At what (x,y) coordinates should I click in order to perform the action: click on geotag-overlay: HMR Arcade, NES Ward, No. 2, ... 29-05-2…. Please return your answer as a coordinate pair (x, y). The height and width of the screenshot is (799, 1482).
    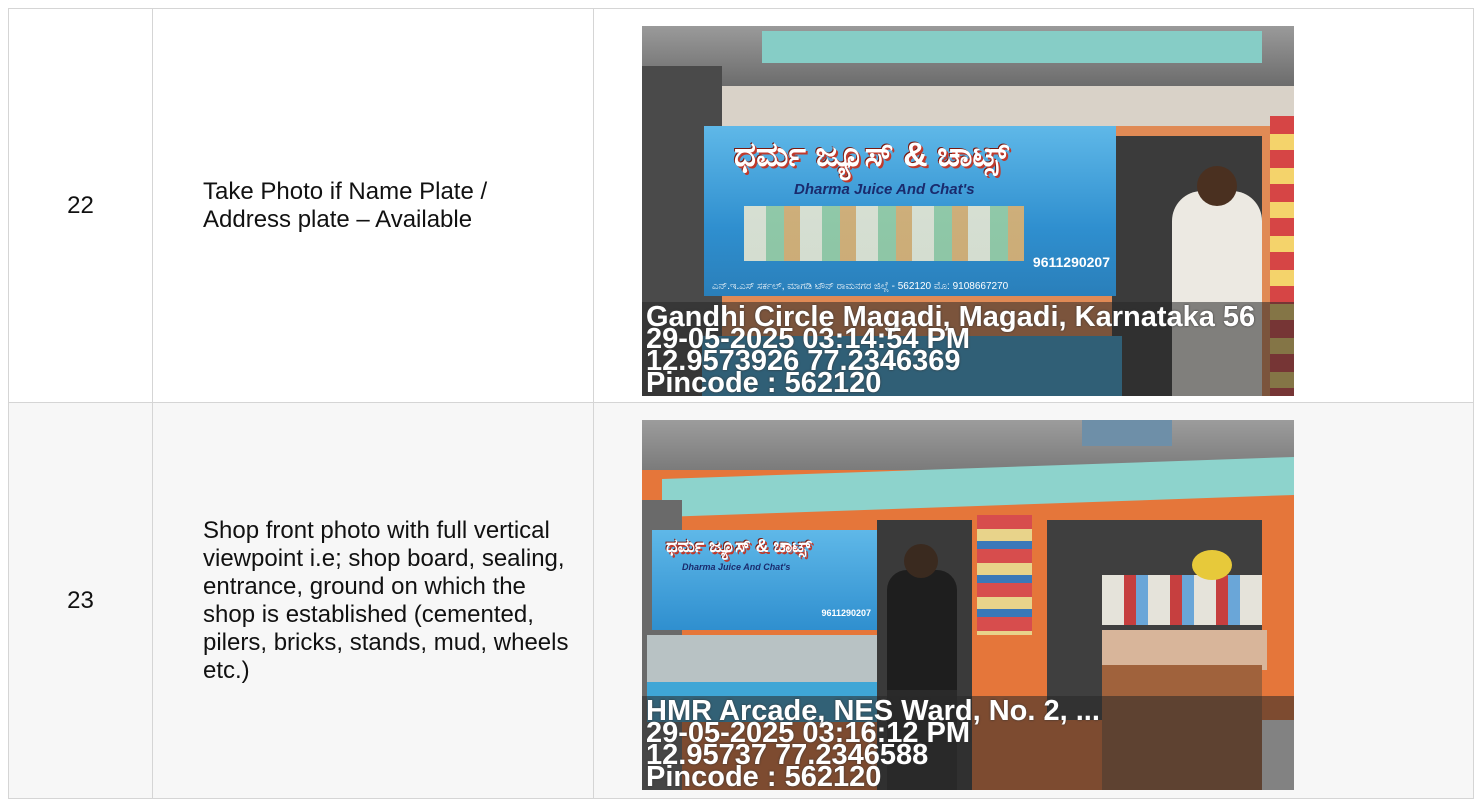
    Looking at the image, I should click on (968, 743).